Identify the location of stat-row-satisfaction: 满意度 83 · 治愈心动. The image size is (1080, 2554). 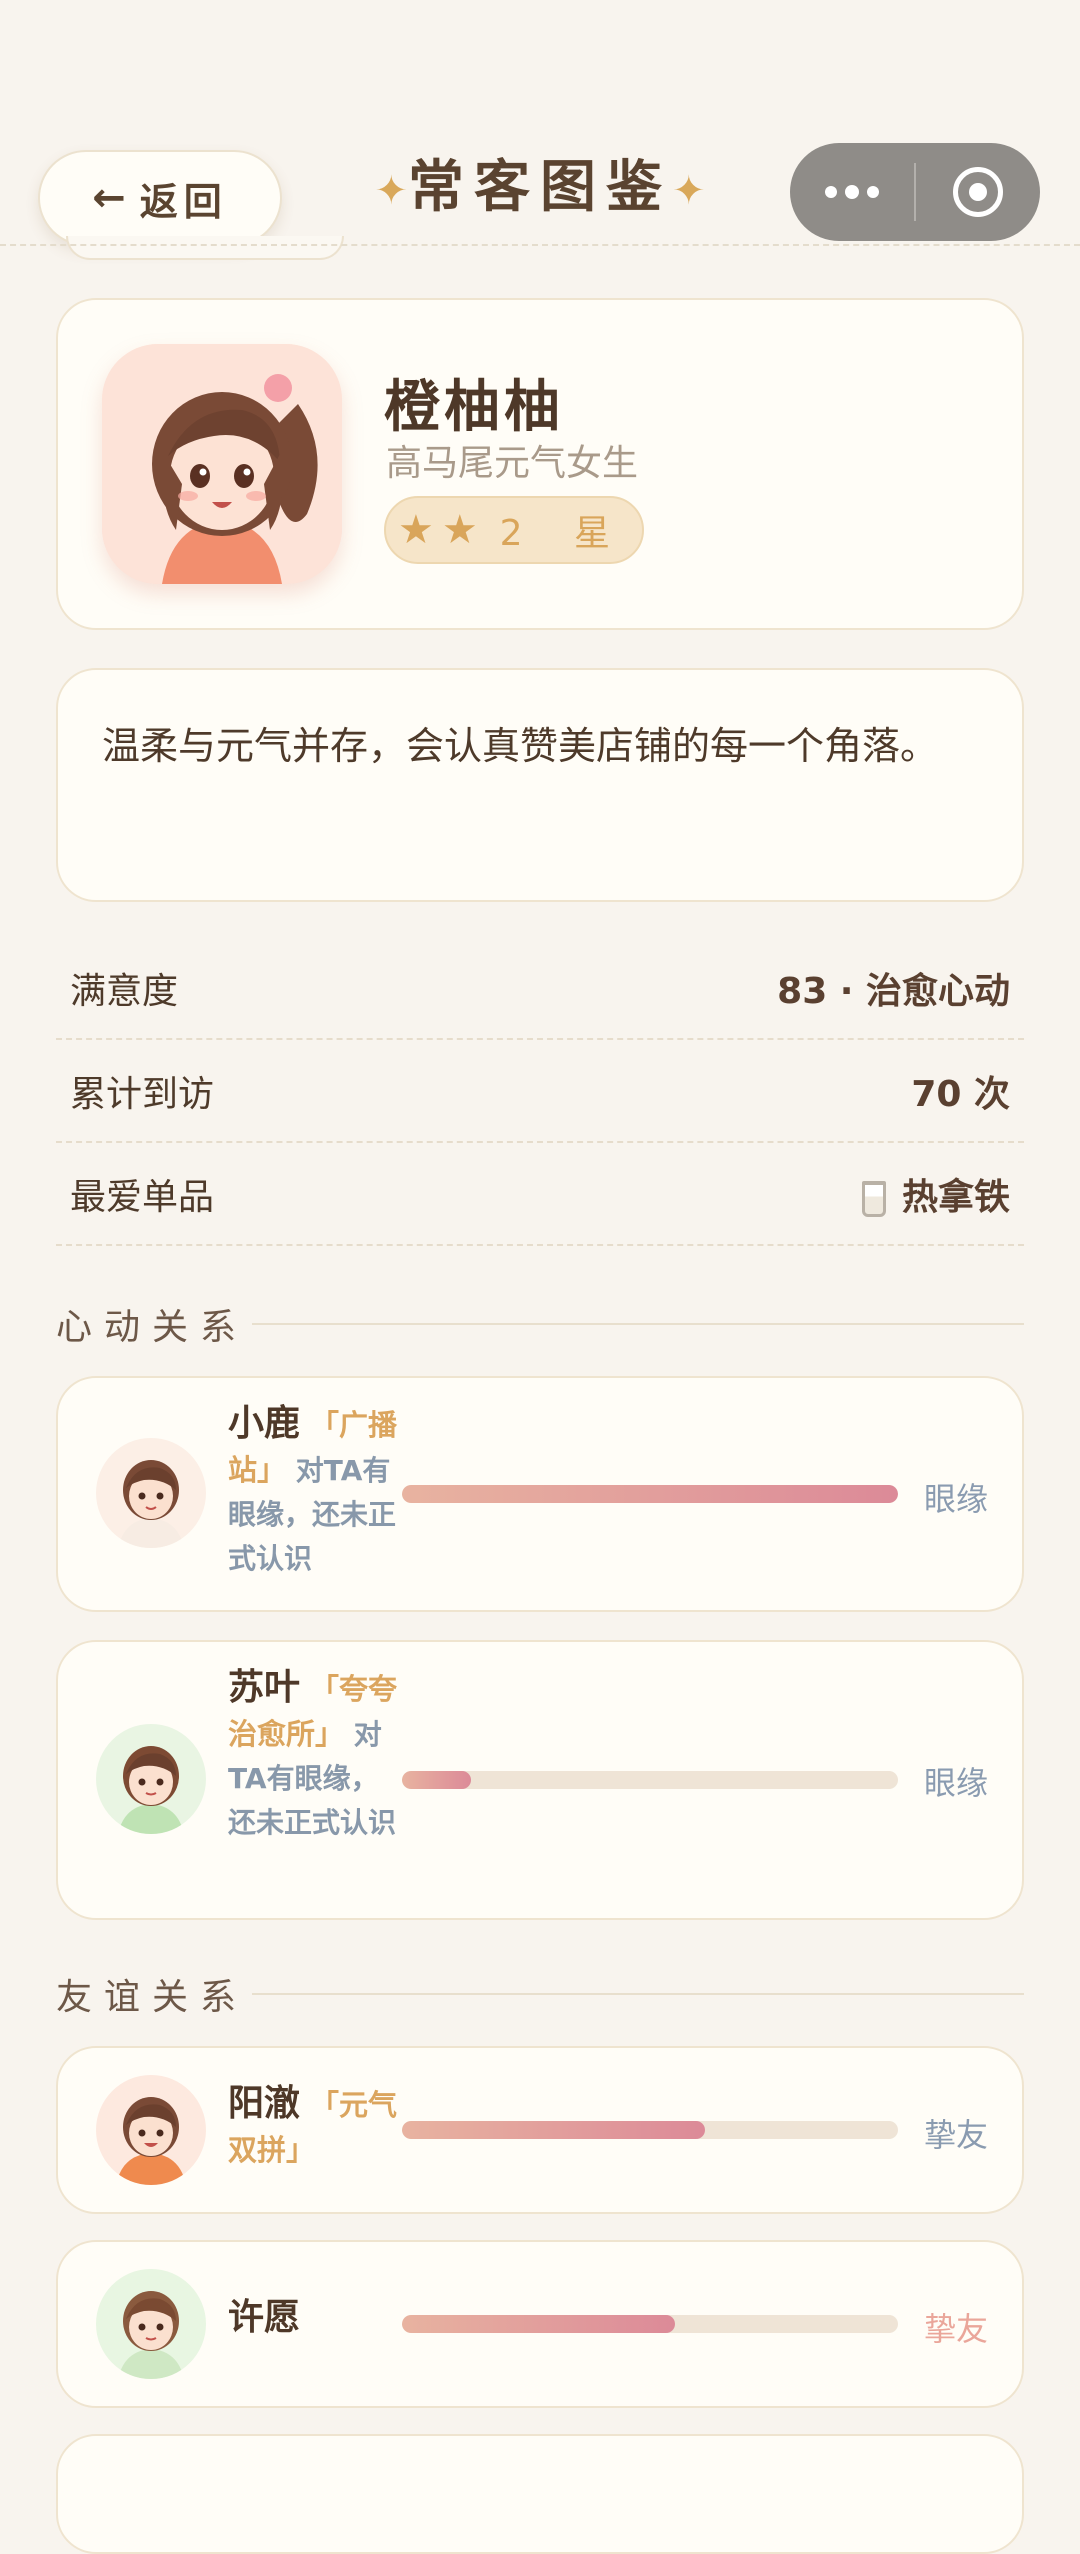
(540, 989).